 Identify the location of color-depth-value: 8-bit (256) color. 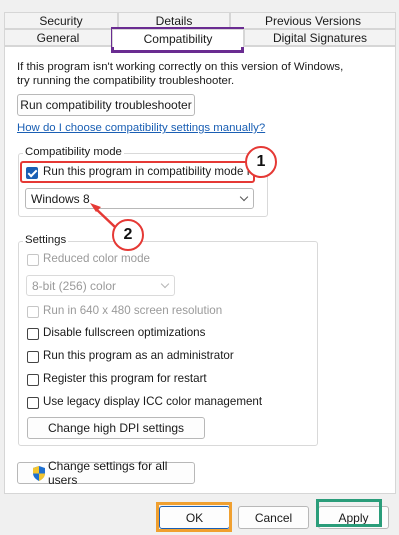
(74, 285).